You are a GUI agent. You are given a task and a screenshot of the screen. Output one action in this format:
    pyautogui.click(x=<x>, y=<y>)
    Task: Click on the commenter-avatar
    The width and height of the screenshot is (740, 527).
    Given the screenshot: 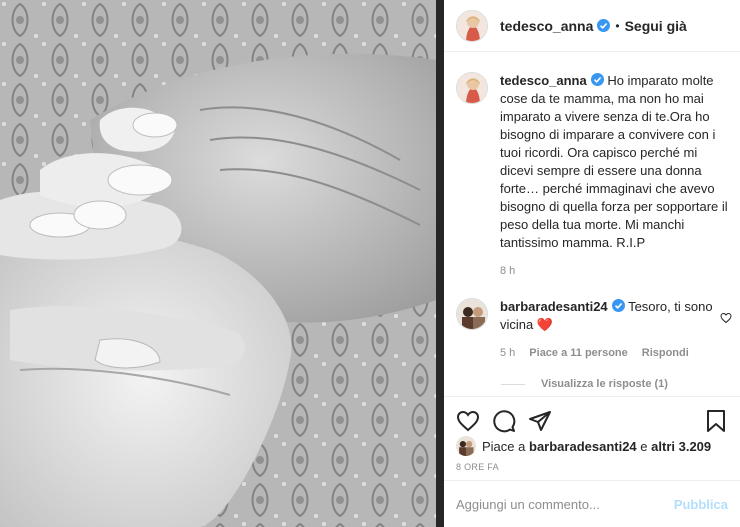 What is the action you would take?
    pyautogui.click(x=472, y=314)
    